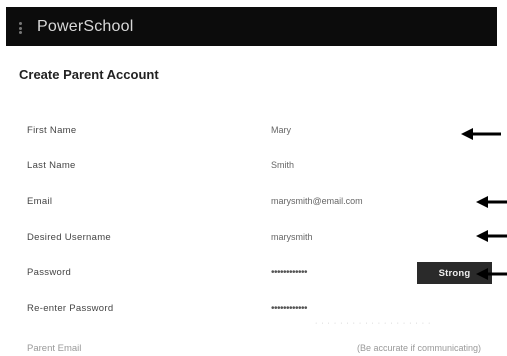 This screenshot has width=507, height=356. Describe the element at coordinates (49, 272) in the screenshot. I see `password-label: Password` at that location.